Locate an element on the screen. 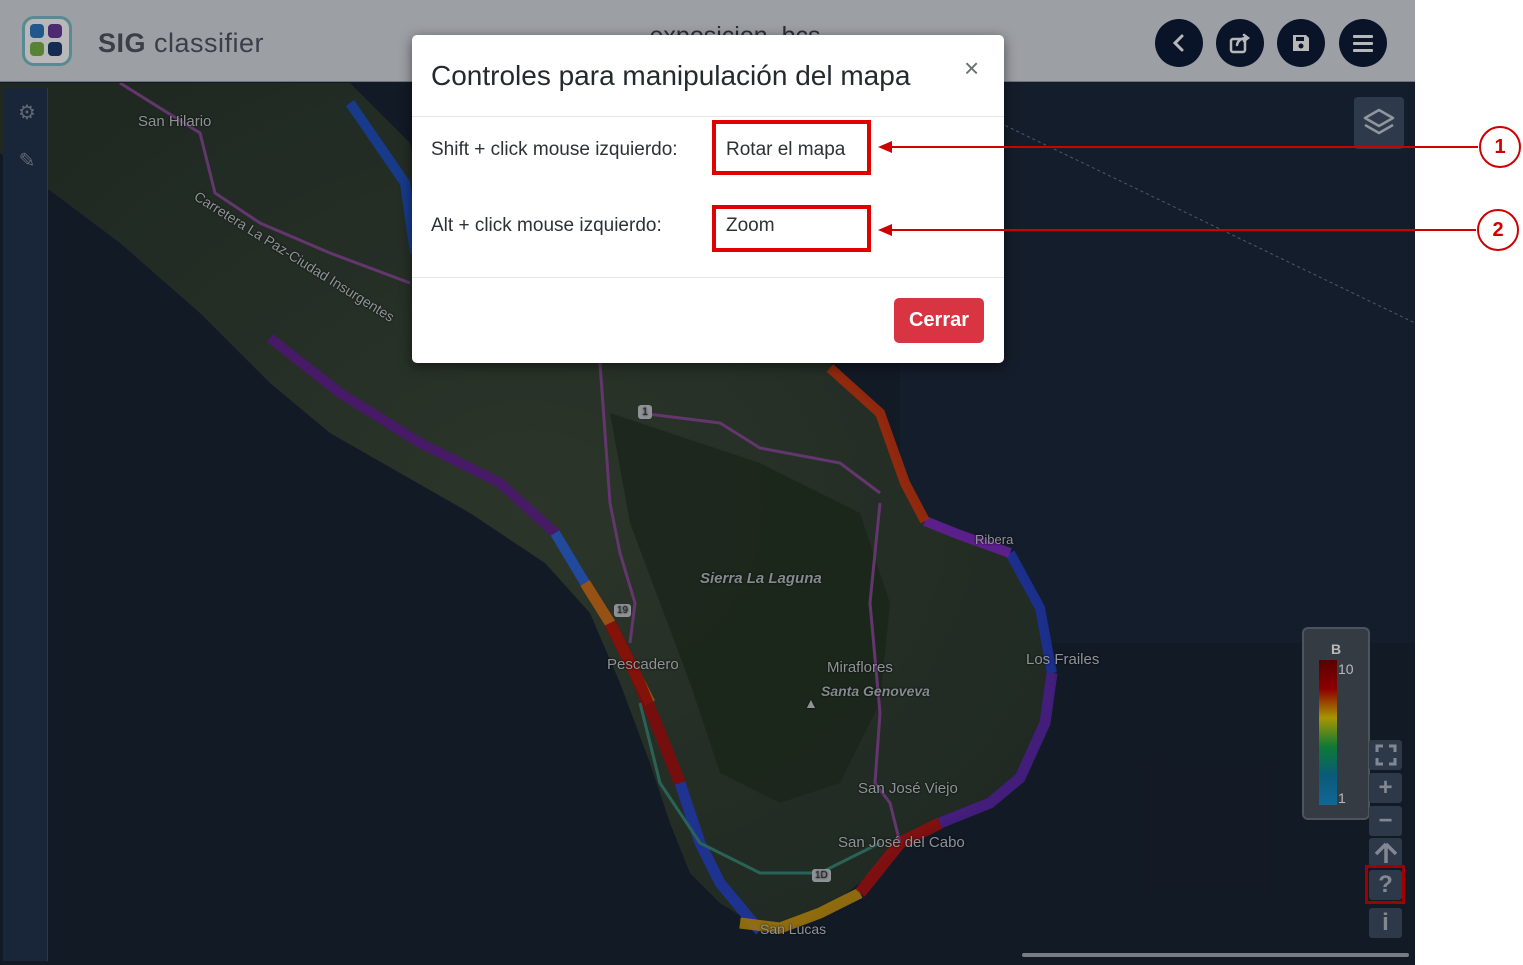  dialog-divider is located at coordinates (708, 116).